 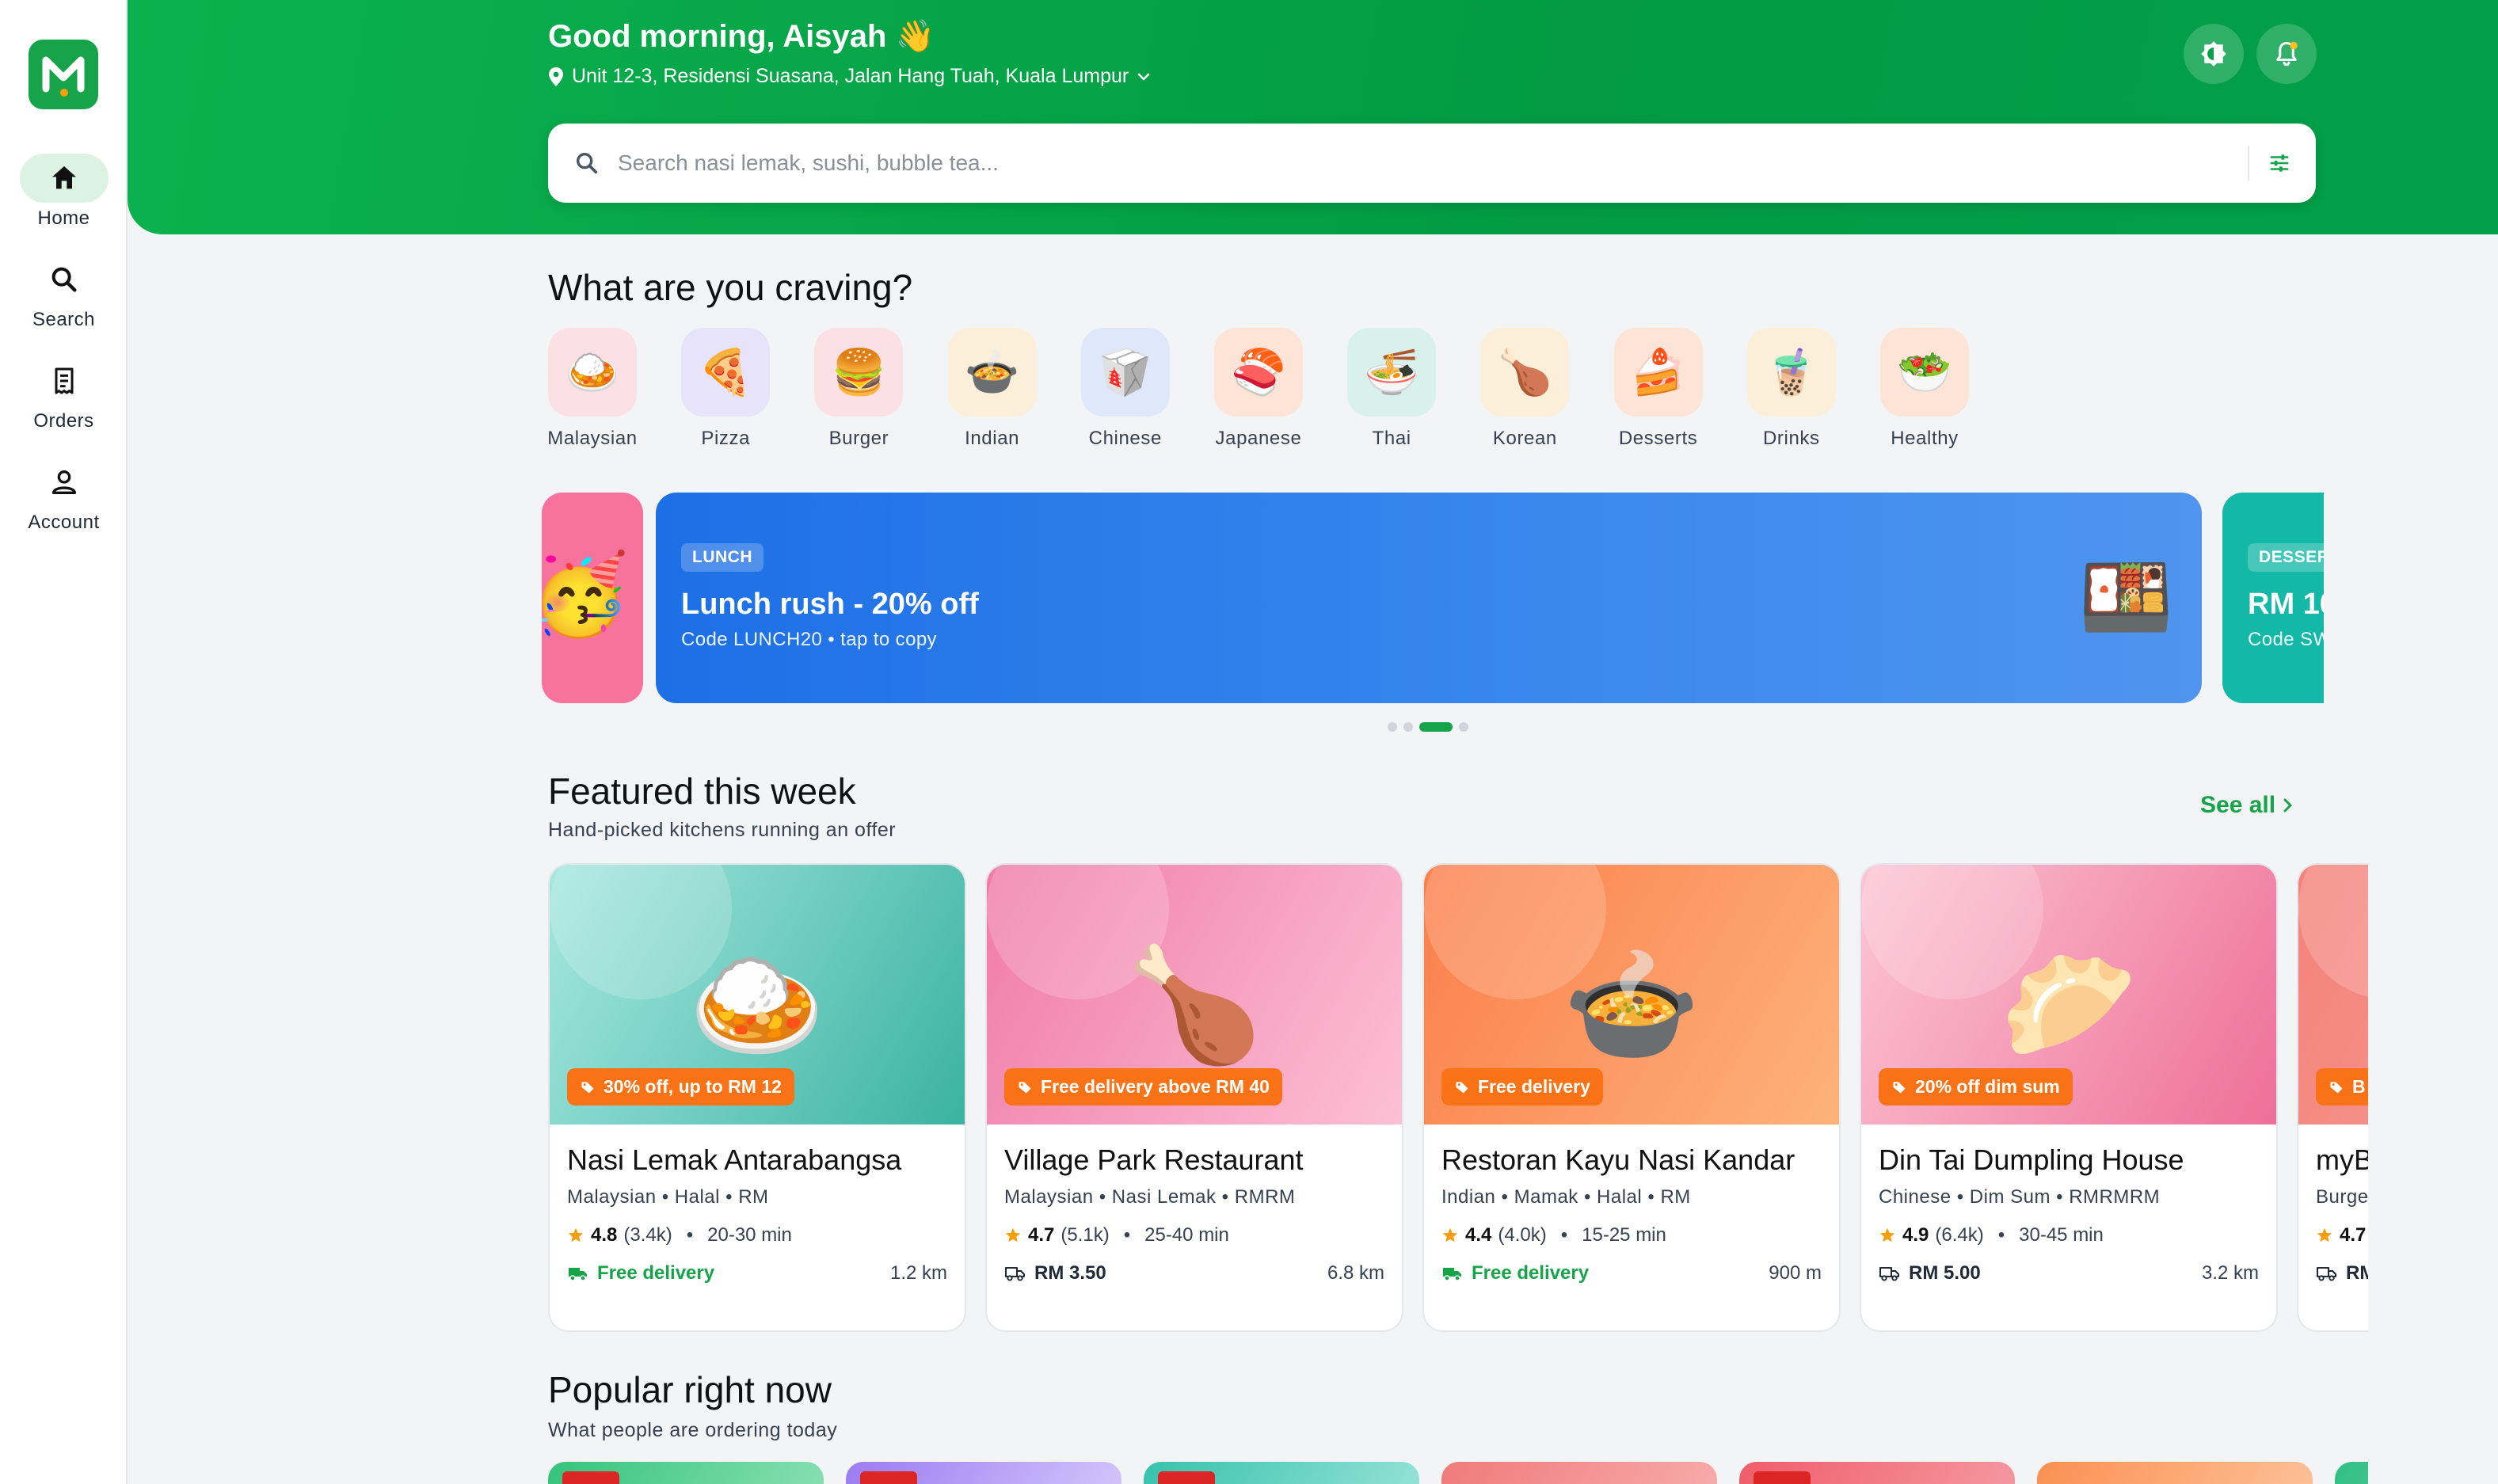 I want to click on category-indian: 🍲 Indian, so click(x=992, y=389).